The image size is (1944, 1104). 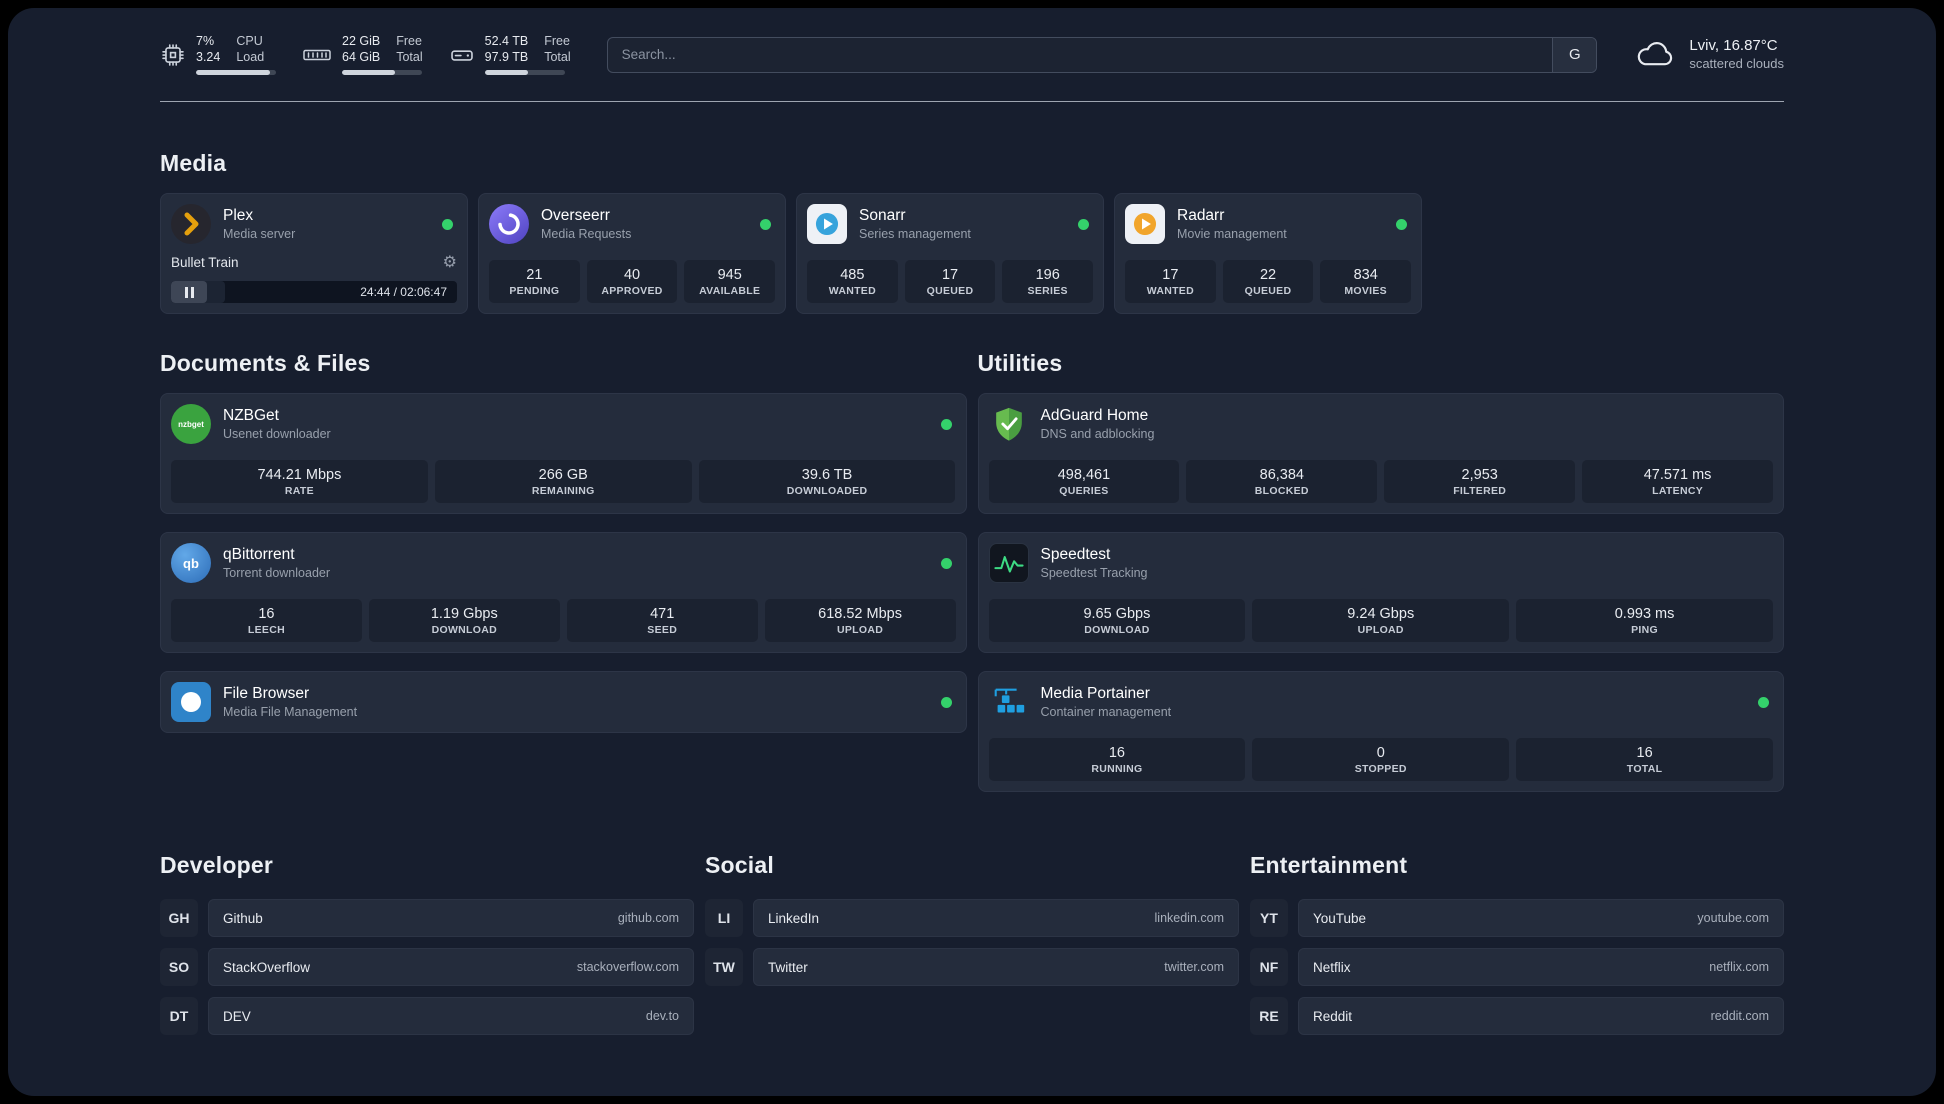 I want to click on stat-queries: 498,461 QUERIES, so click(x=1084, y=481).